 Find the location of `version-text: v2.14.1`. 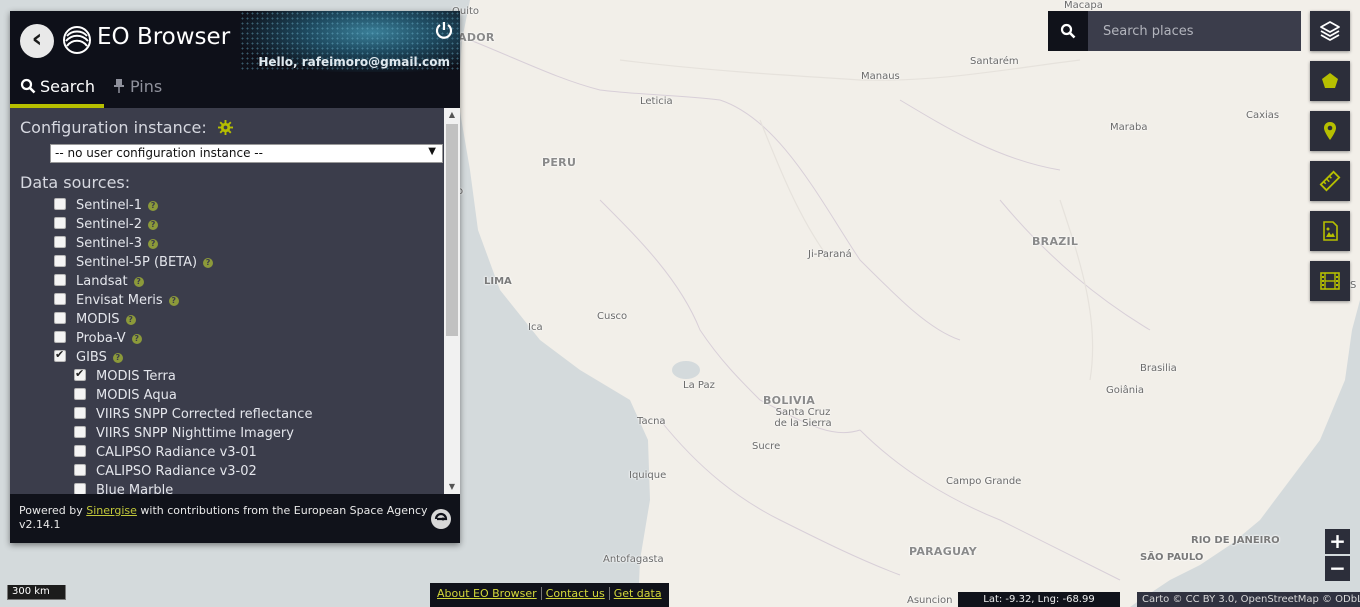

version-text: v2.14.1 is located at coordinates (40, 524).